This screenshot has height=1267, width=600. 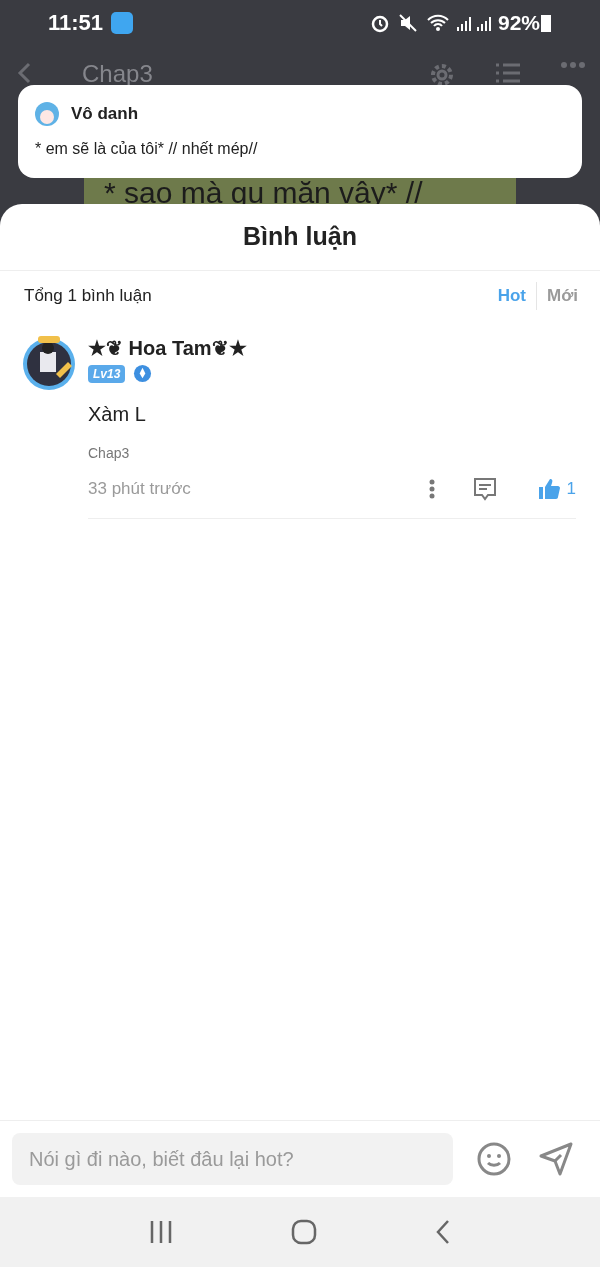 I want to click on battery-percent: 92%, so click(x=518, y=22).